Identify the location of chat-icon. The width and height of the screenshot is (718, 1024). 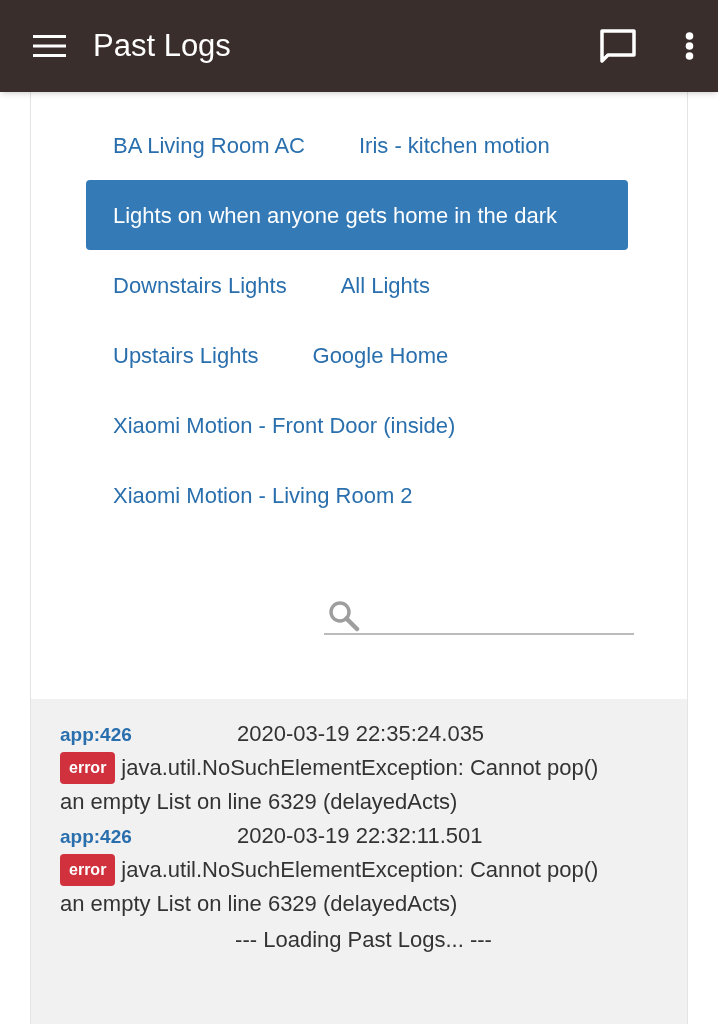
(618, 46).